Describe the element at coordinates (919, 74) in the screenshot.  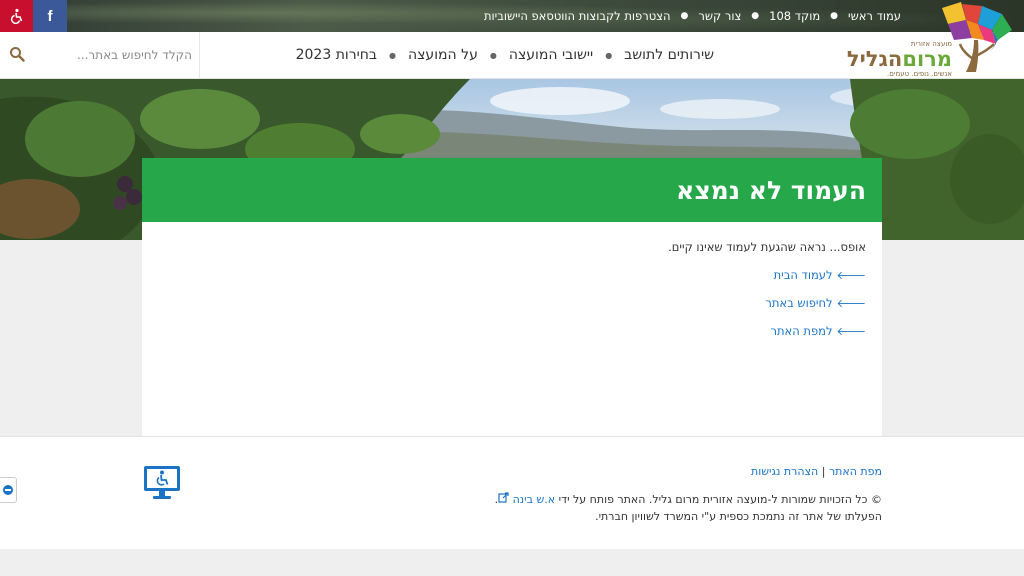
I see `logo-tagline: אנשים. נופים. טעמים.` at that location.